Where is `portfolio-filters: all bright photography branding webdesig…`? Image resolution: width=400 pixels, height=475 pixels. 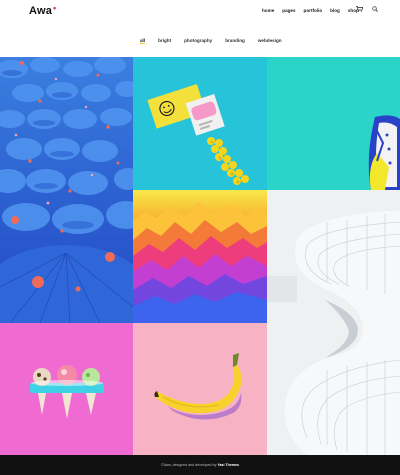 portfolio-filters: all bright photography branding webdesig… is located at coordinates (211, 41).